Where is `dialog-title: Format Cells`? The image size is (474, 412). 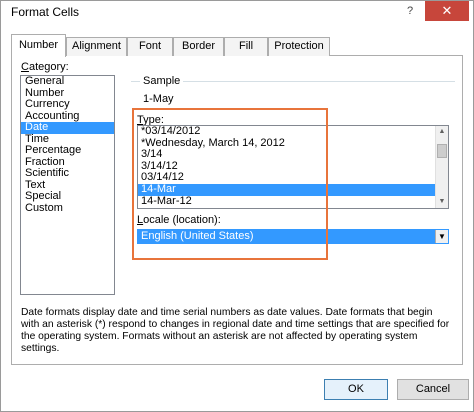 dialog-title: Format Cells is located at coordinates (45, 12).